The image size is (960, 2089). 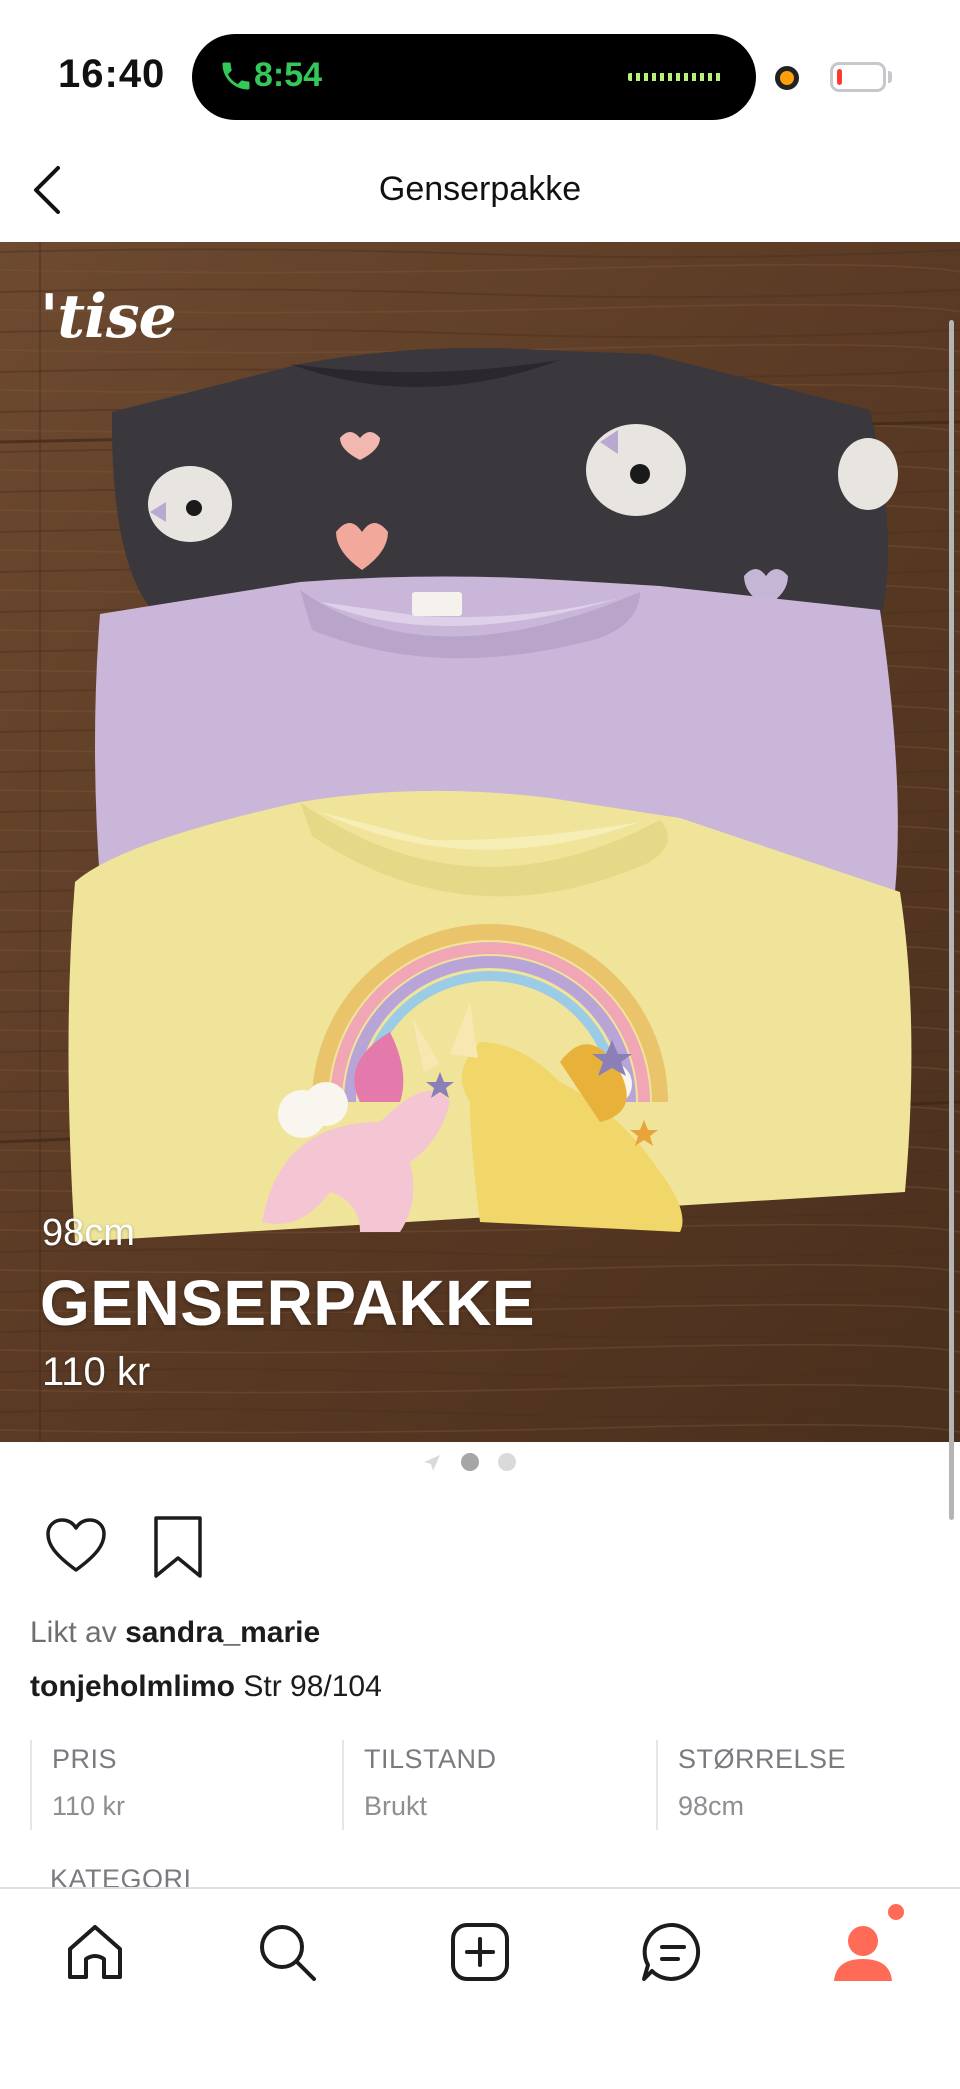 What do you see at coordinates (711, 1806) in the screenshot?
I see `info-value: 98cm` at bounding box center [711, 1806].